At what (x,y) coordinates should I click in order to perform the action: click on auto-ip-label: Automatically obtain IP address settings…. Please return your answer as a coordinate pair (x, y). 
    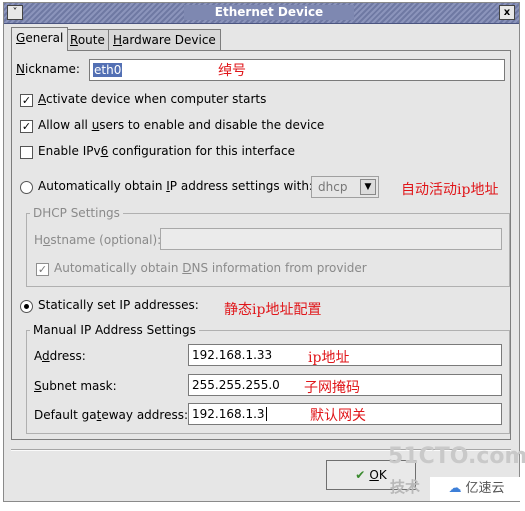
    Looking at the image, I should click on (175, 186).